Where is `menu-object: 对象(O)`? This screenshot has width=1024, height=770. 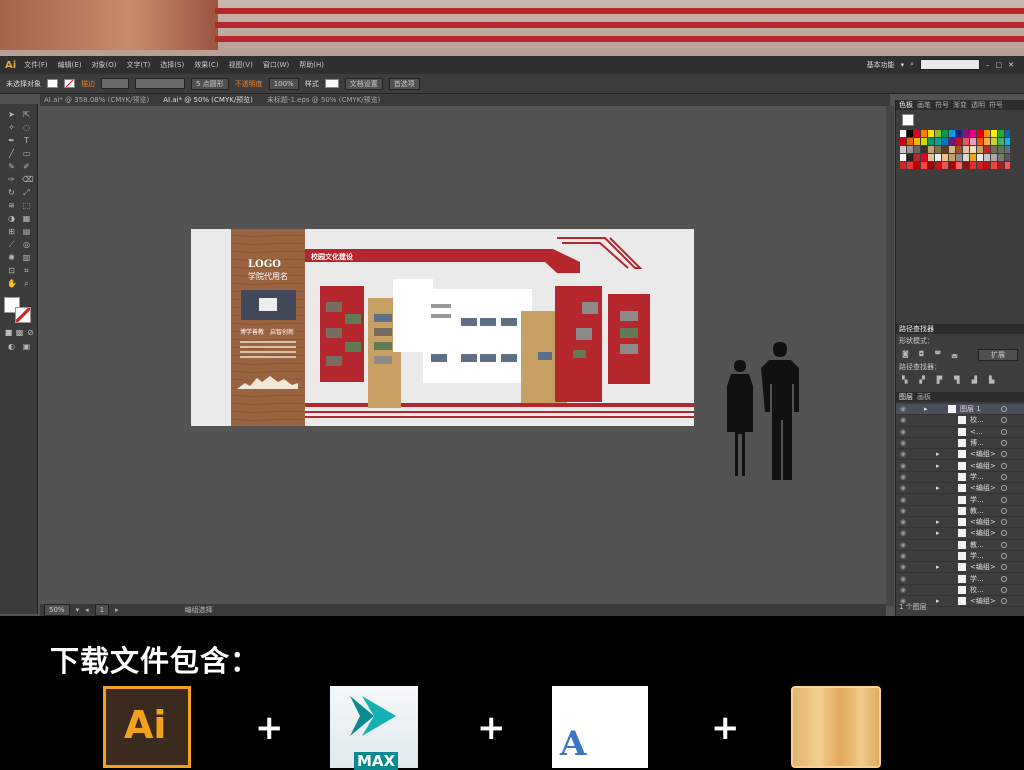 menu-object: 对象(O) is located at coordinates (104, 65).